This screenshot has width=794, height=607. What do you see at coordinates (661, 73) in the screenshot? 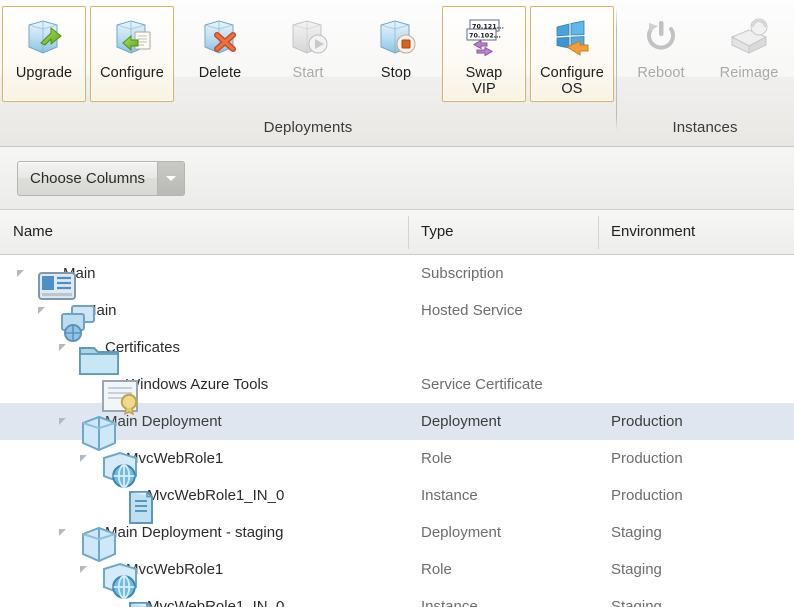
I see `reboot-label: Reboot` at bounding box center [661, 73].